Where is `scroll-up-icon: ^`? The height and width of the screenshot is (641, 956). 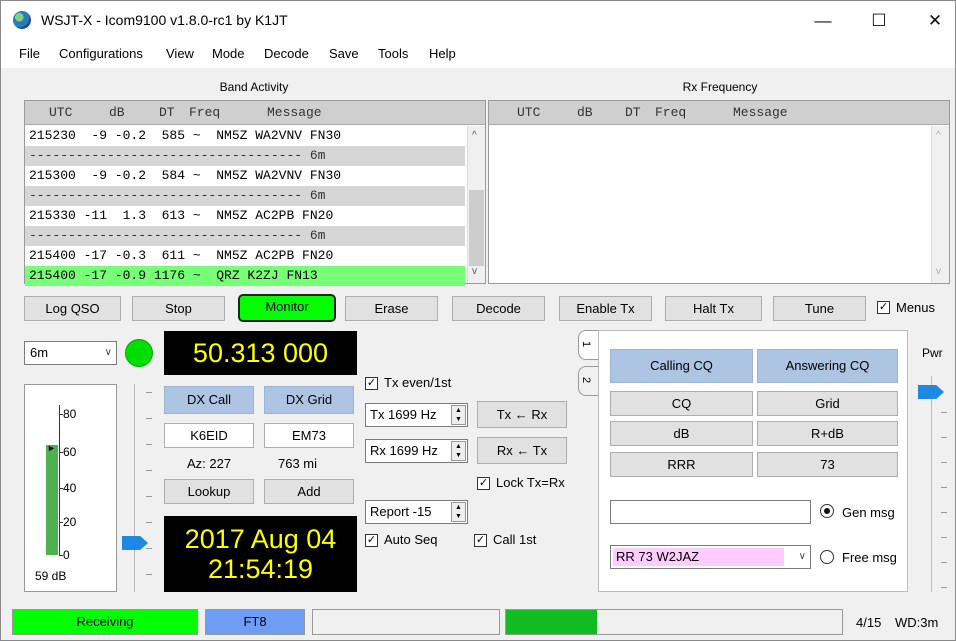 scroll-up-icon: ^ is located at coordinates (474, 135).